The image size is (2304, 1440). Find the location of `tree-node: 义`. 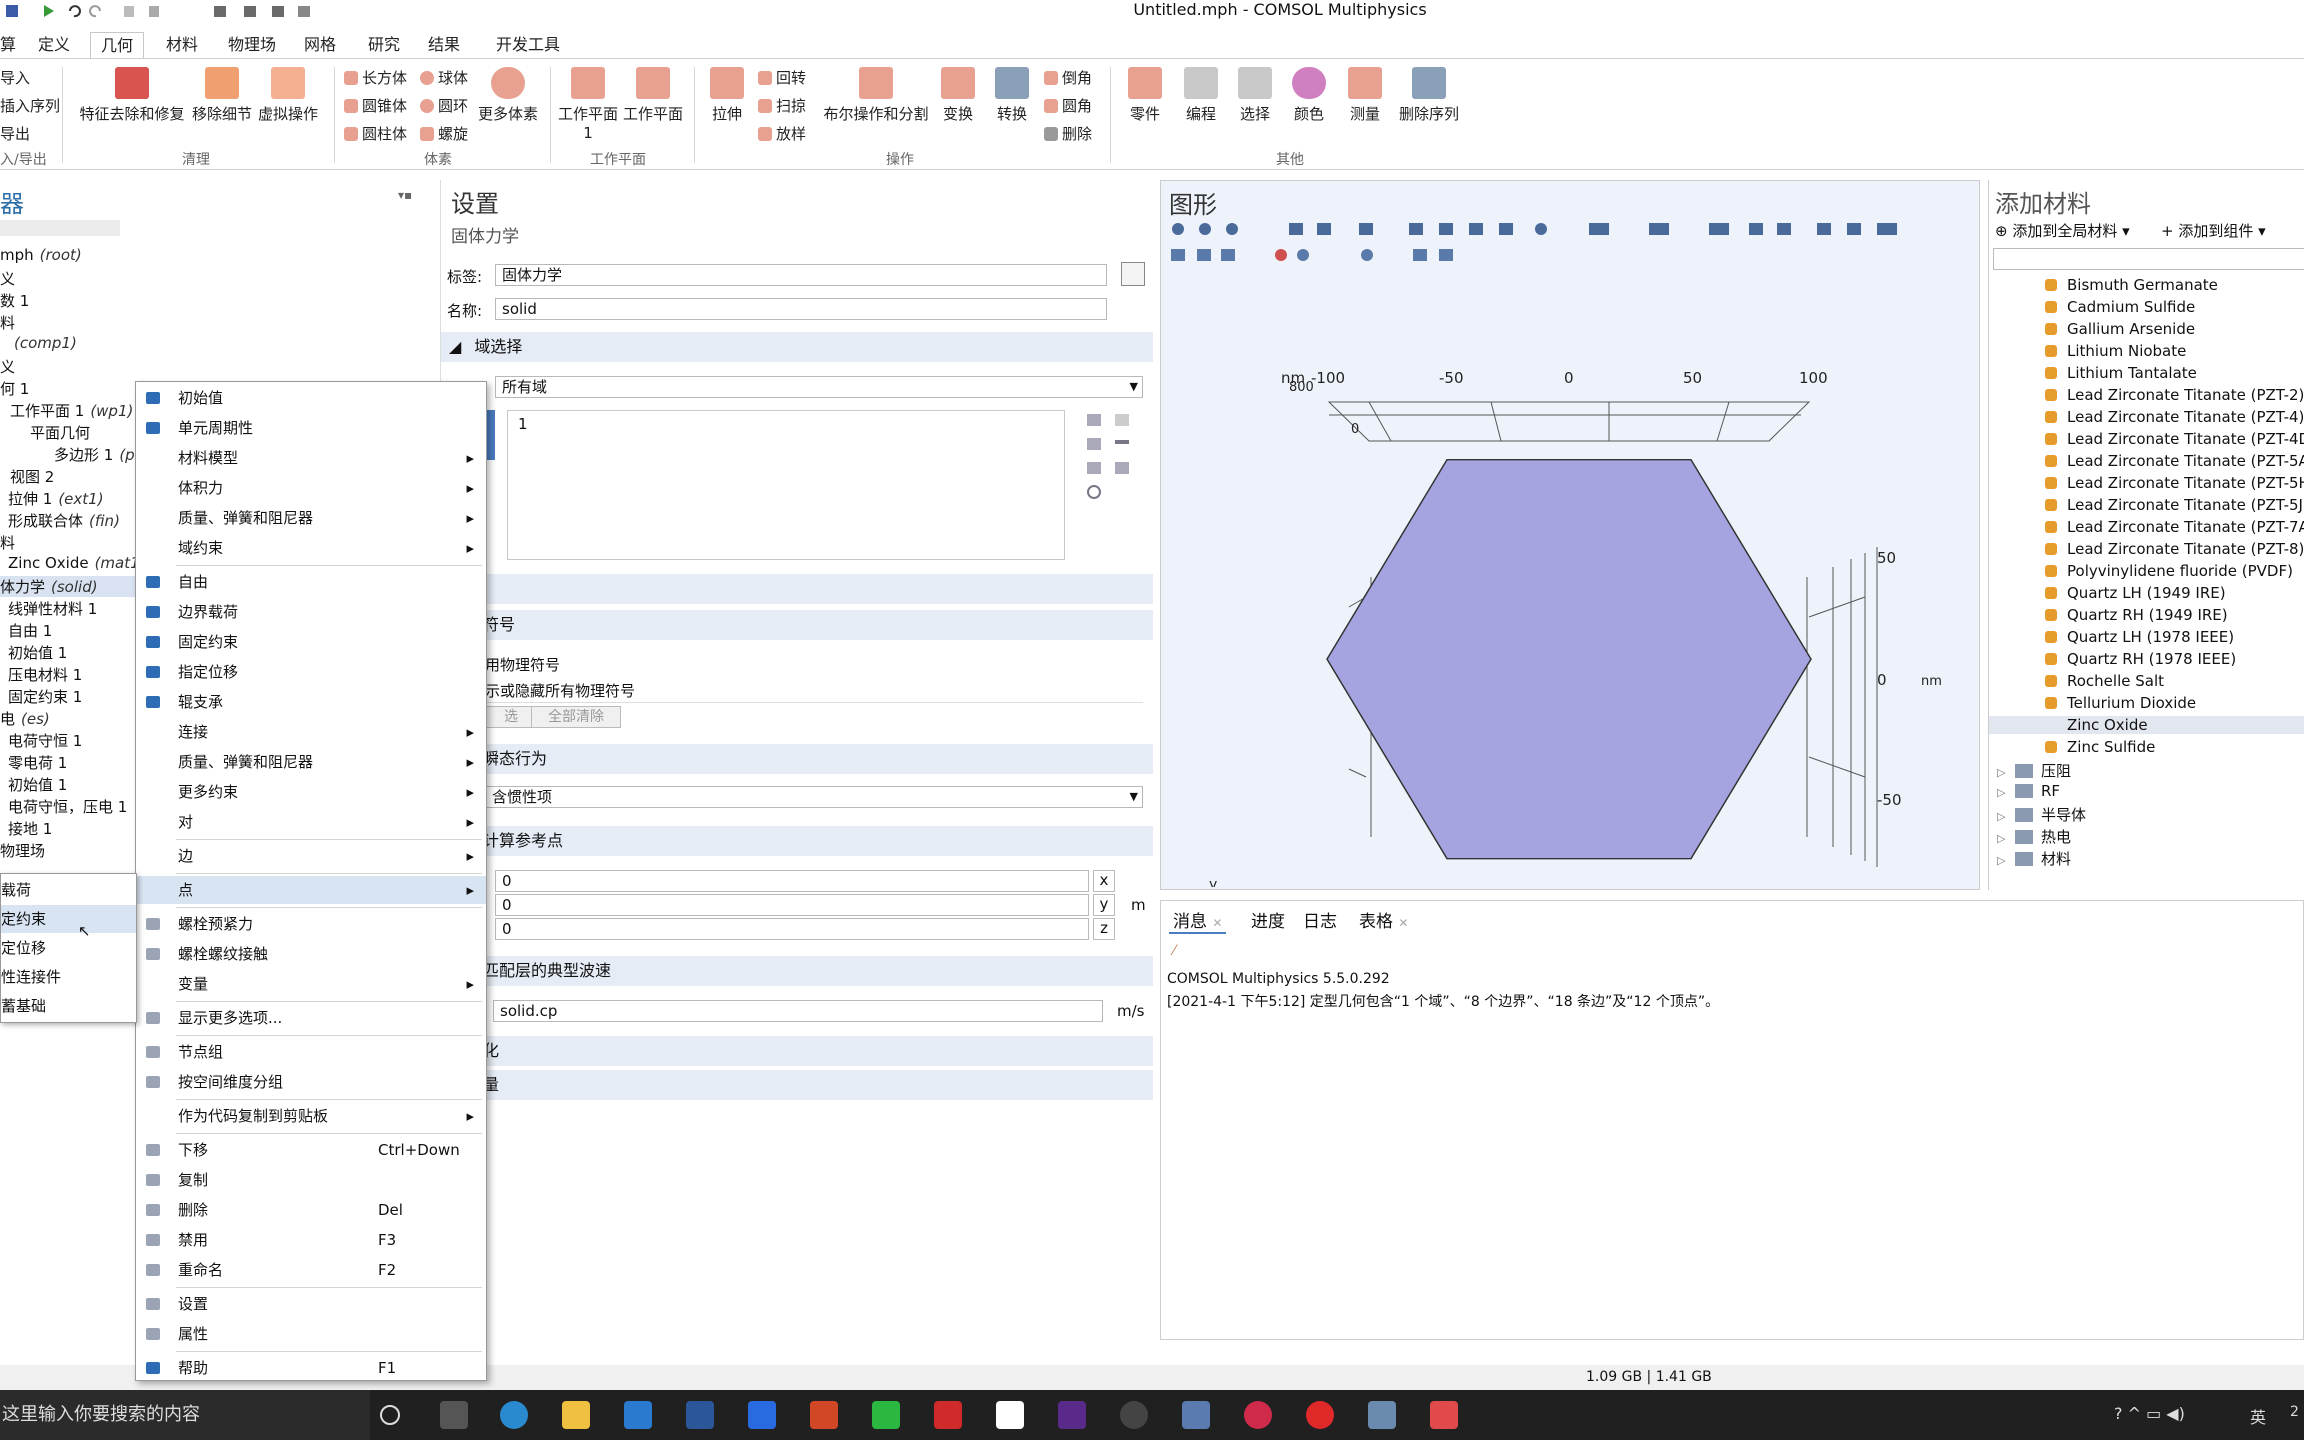

tree-node: 义 is located at coordinates (7, 366).